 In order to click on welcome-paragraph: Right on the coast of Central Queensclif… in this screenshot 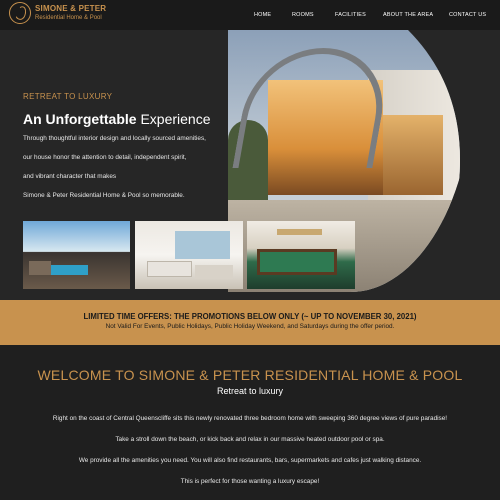, I will do `click(250, 418)`.